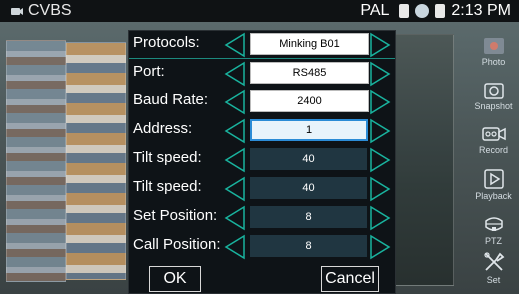 The image size is (519, 294). I want to click on call-position-prev-arrow-icon, so click(234, 247).